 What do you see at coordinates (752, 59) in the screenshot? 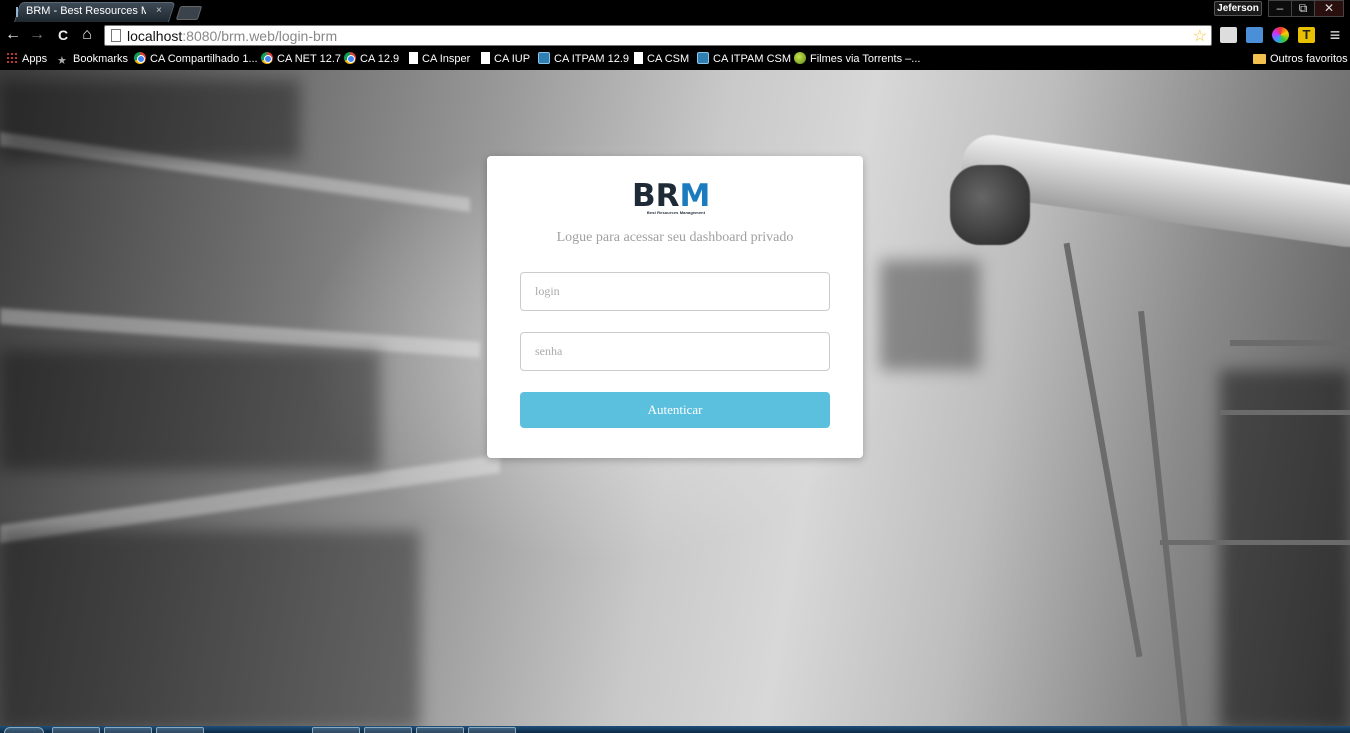
I see `bookmark-label: CA ITPAM CSM` at bounding box center [752, 59].